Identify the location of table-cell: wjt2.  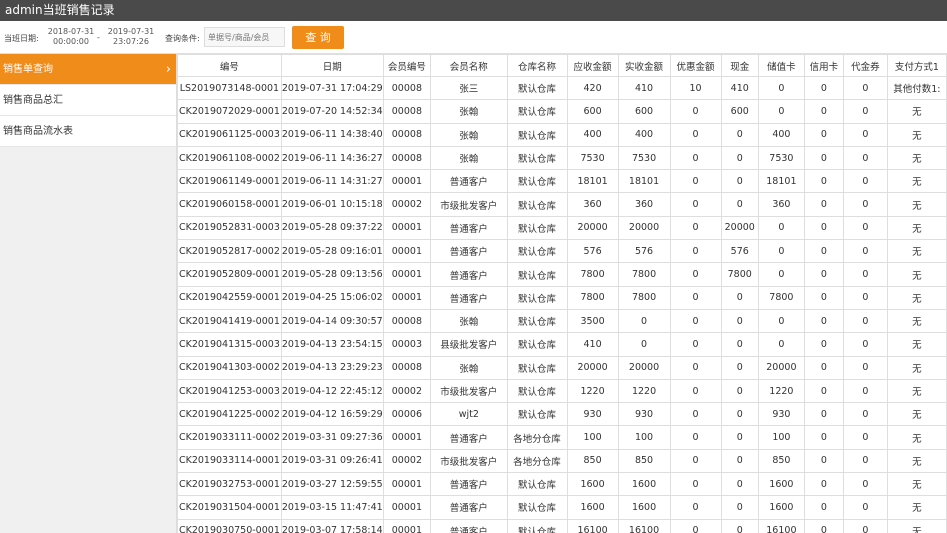
(469, 414).